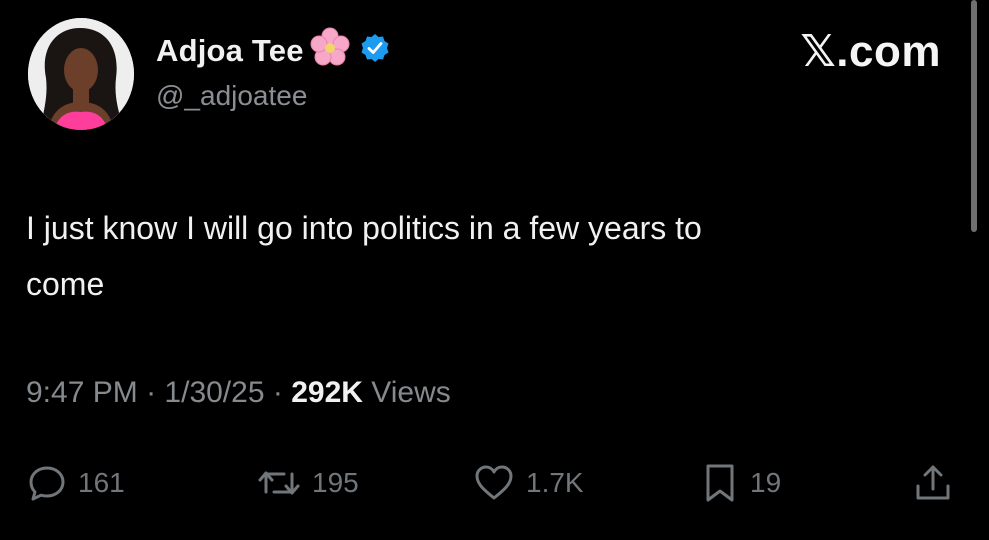 The width and height of the screenshot is (989, 540). I want to click on author-name-row: Adjoa Tee, so click(273, 50).